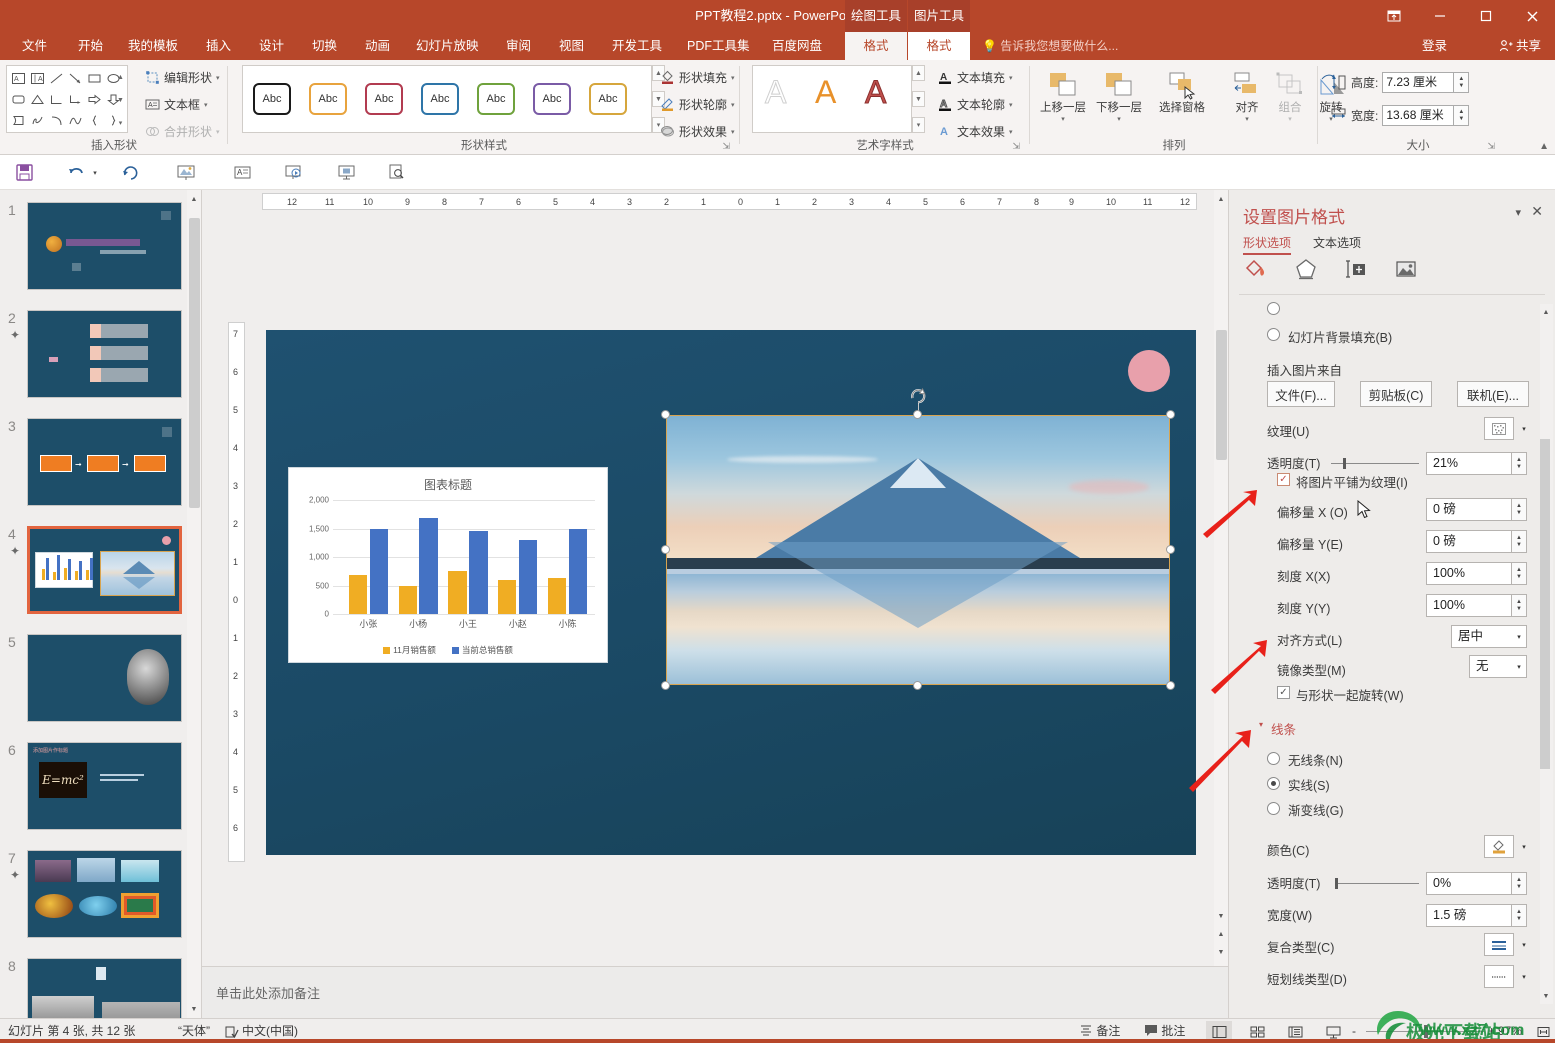  What do you see at coordinates (1519, 541) in the screenshot?
I see `offset-y-spinner: ▲ ▼` at bounding box center [1519, 541].